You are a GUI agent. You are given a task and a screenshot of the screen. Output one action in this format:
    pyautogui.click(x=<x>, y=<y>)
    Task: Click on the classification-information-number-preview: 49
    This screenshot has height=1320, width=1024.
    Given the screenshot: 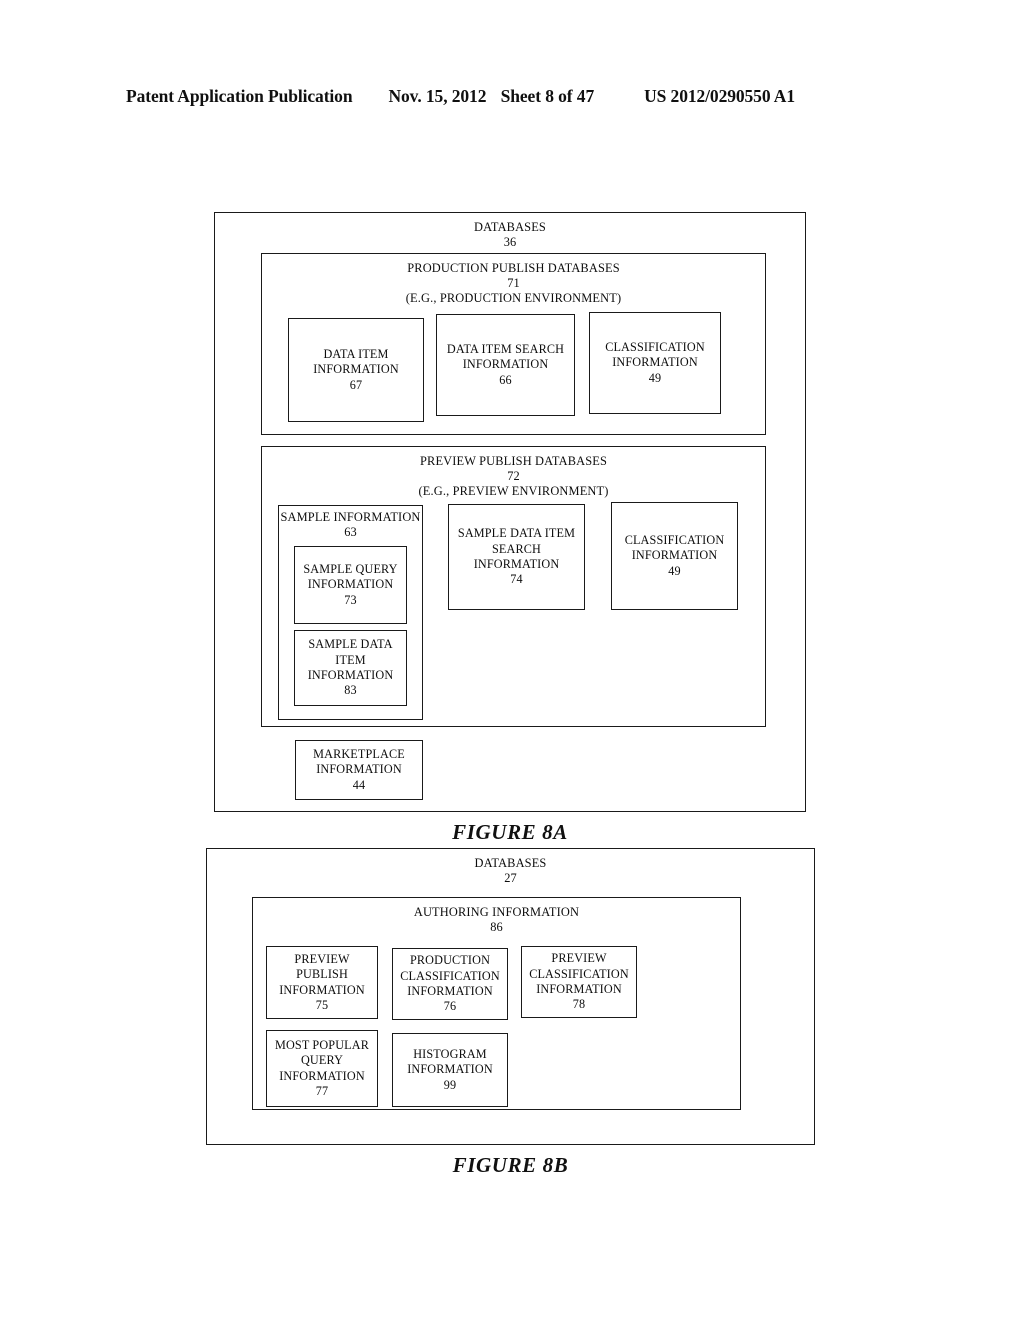 What is the action you would take?
    pyautogui.click(x=674, y=570)
    